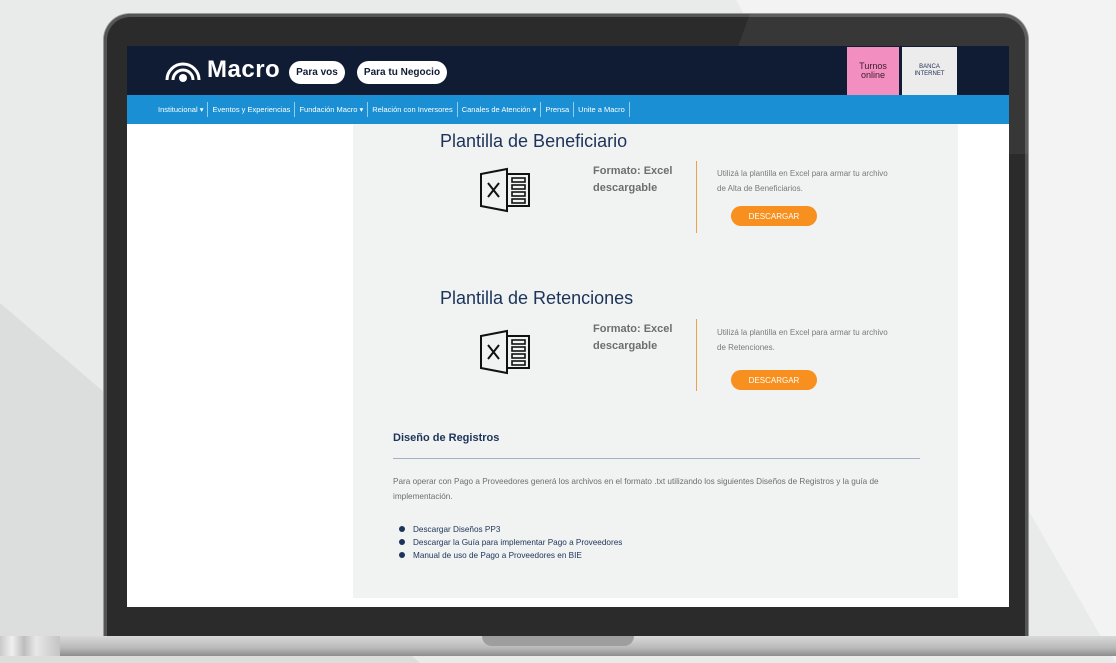 This screenshot has width=1116, height=663. Describe the element at coordinates (183, 72) in the screenshot. I see `macro-logo-icon` at that location.